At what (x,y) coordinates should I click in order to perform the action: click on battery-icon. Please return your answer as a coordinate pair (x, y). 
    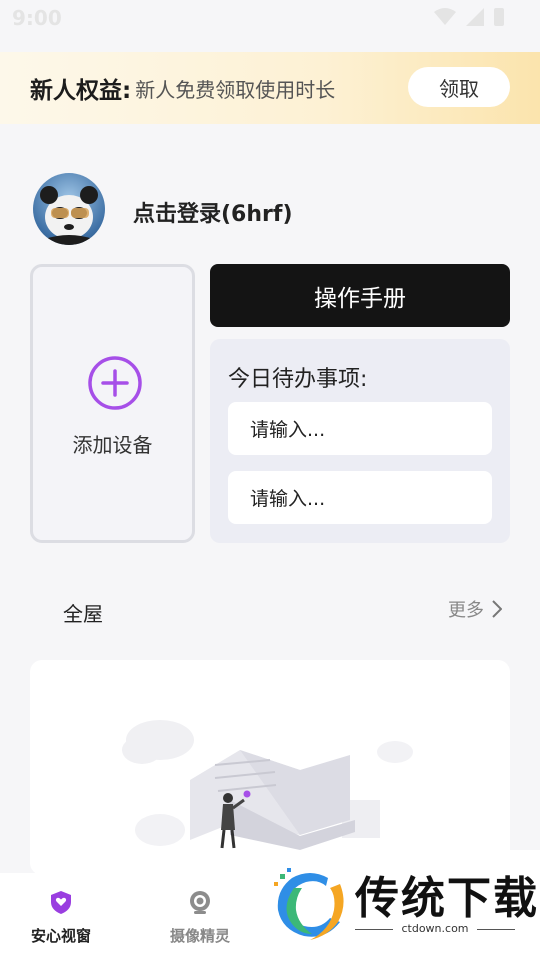
    Looking at the image, I should click on (499, 17).